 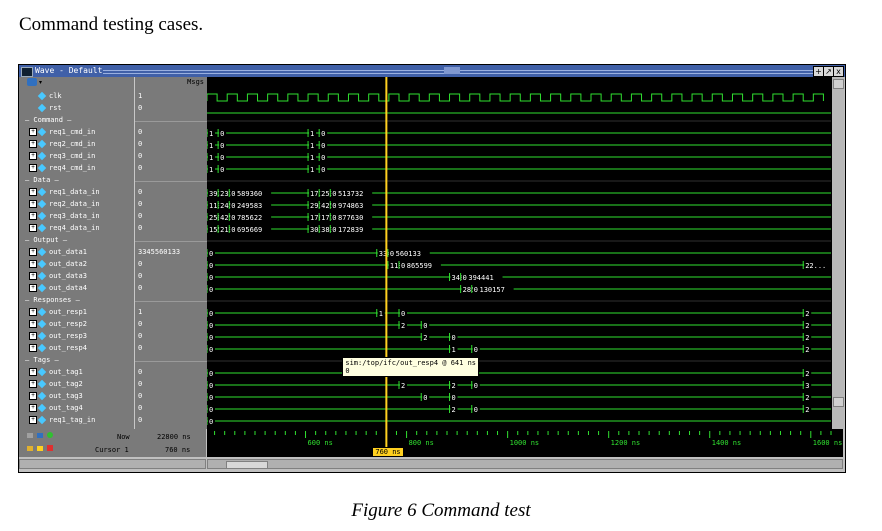 What do you see at coordinates (50, 448) in the screenshot?
I see `delete-icon` at bounding box center [50, 448].